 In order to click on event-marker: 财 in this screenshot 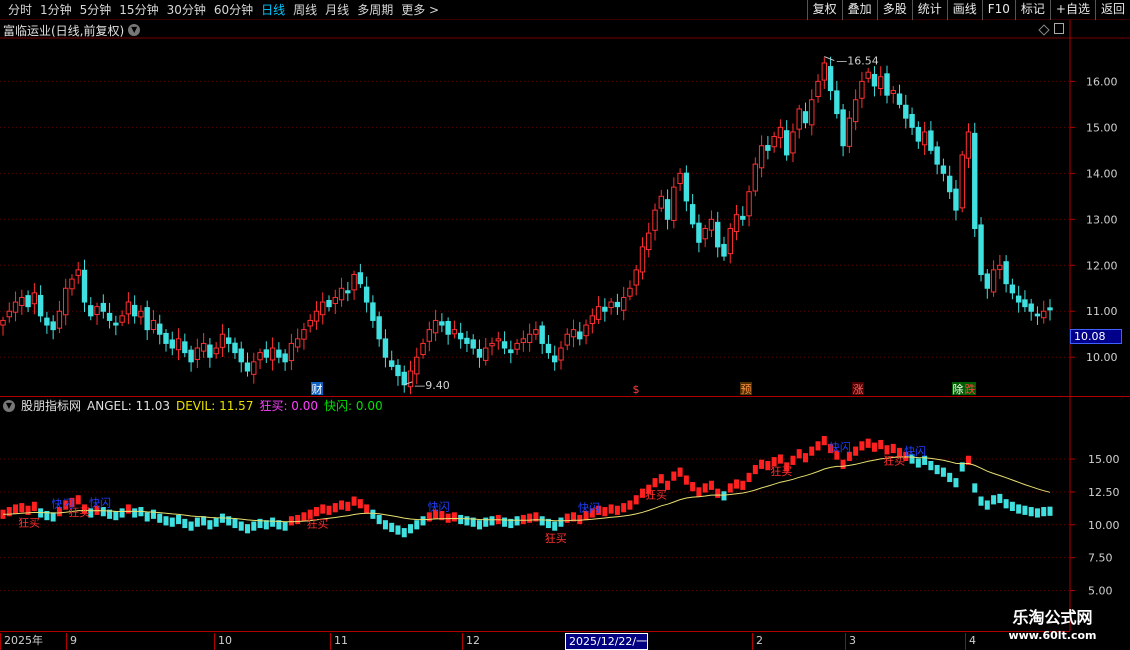, I will do `click(317, 389)`.